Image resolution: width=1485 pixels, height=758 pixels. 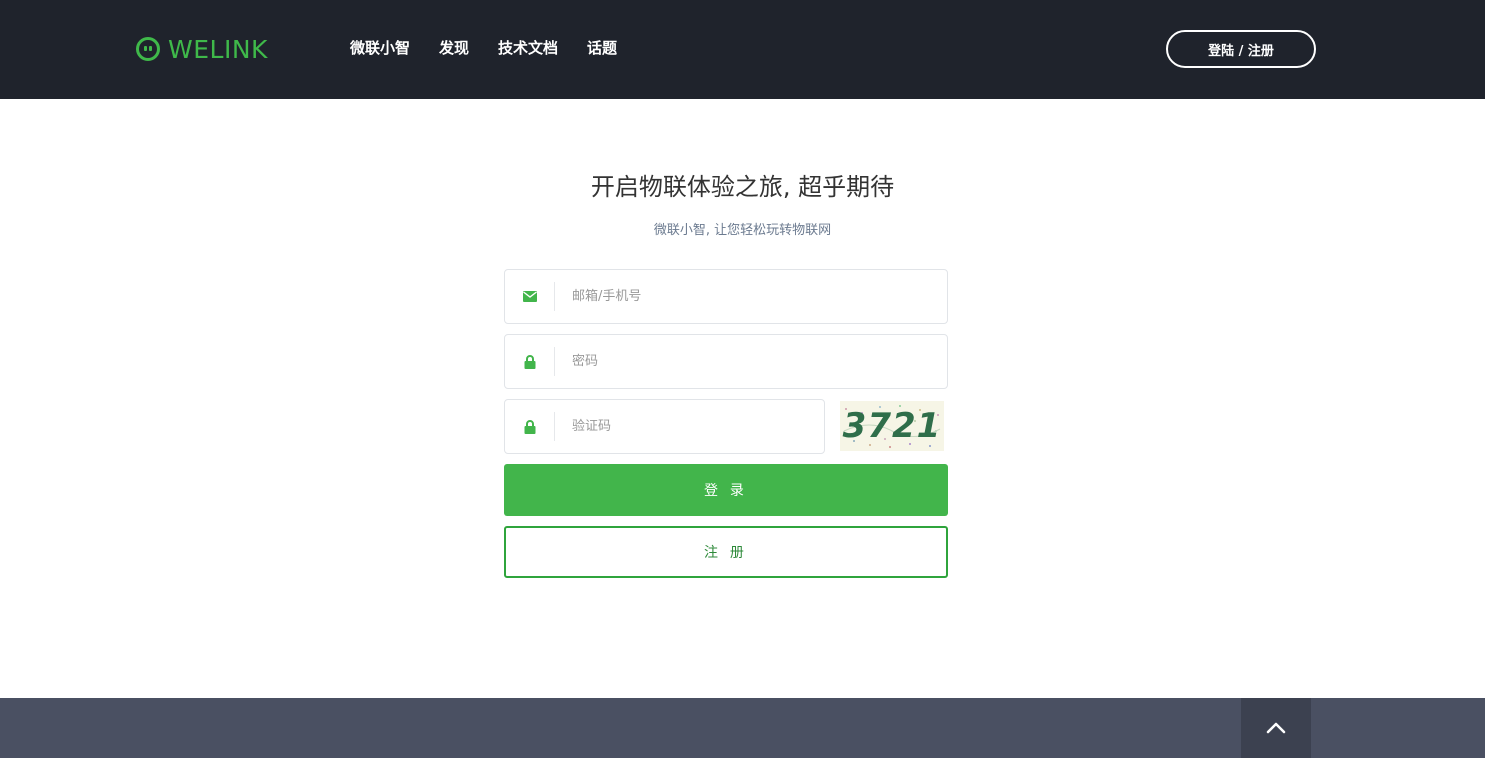 What do you see at coordinates (218, 49) in the screenshot?
I see `brand-name: WELINK` at bounding box center [218, 49].